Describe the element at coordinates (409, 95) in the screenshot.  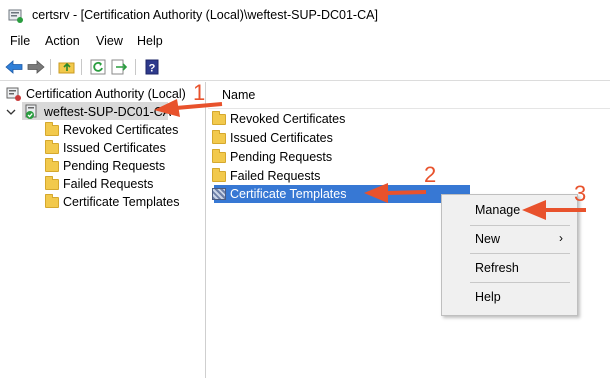
I see `column-header: Name` at that location.